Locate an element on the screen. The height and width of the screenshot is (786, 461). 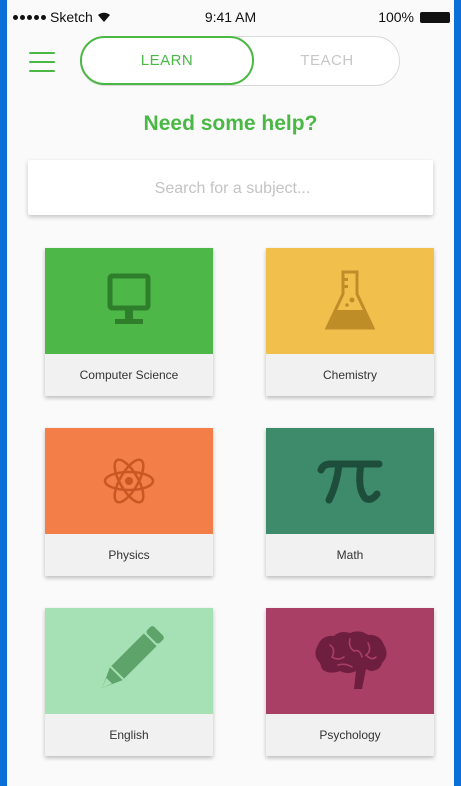
subject-label: Math is located at coordinates (350, 555).